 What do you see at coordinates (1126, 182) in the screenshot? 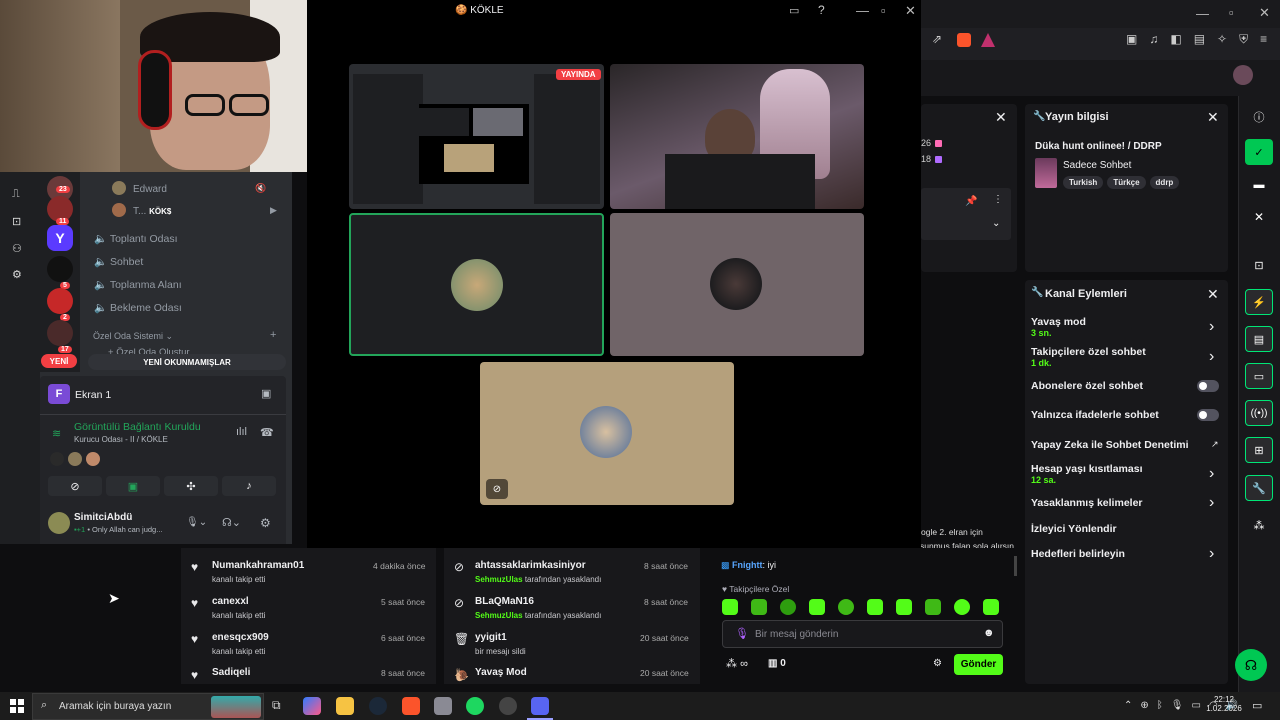
I see `tag: Türkçe` at bounding box center [1126, 182].